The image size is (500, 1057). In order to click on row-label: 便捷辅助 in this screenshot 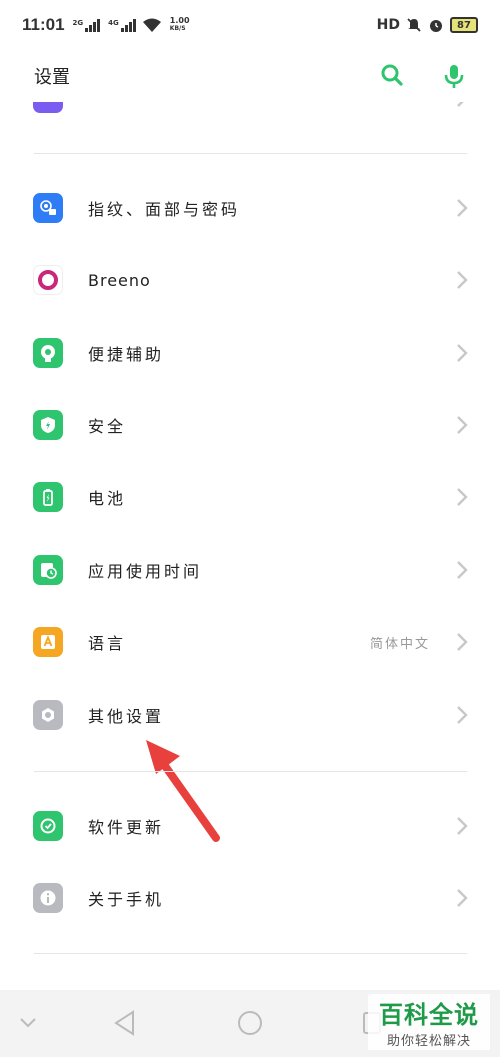, I will do `click(126, 354)`.